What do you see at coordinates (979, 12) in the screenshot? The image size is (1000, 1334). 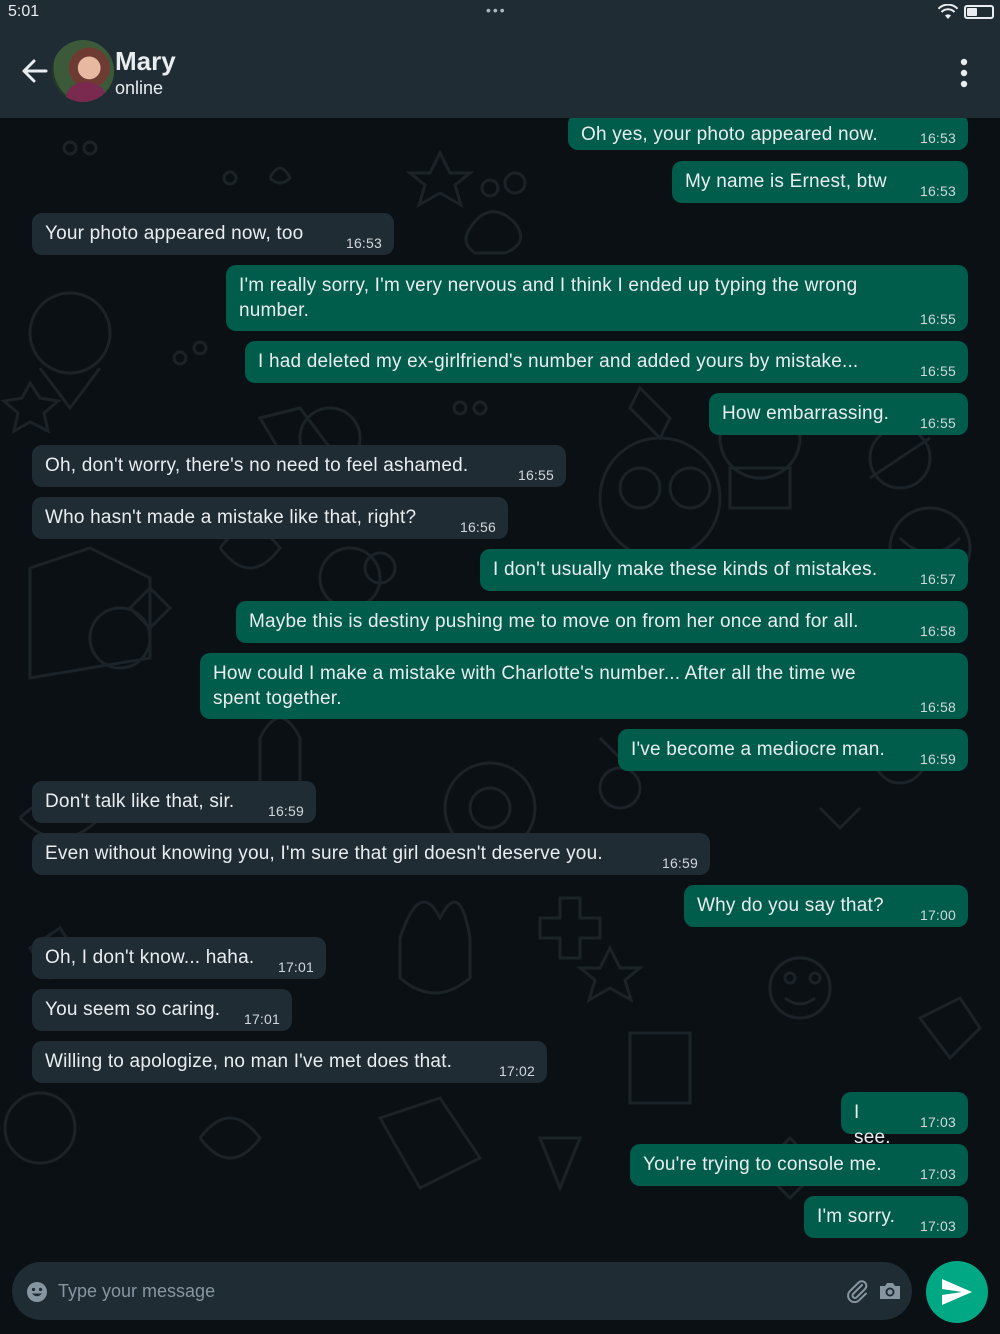 I see `battery-icon` at bounding box center [979, 12].